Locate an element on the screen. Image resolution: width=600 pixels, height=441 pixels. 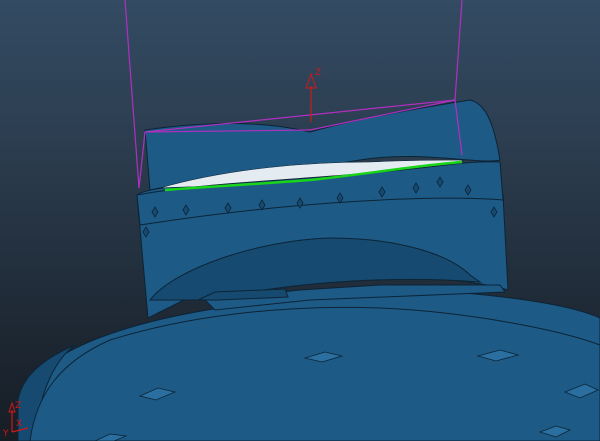
z-axis-label: Z is located at coordinates (318, 73).